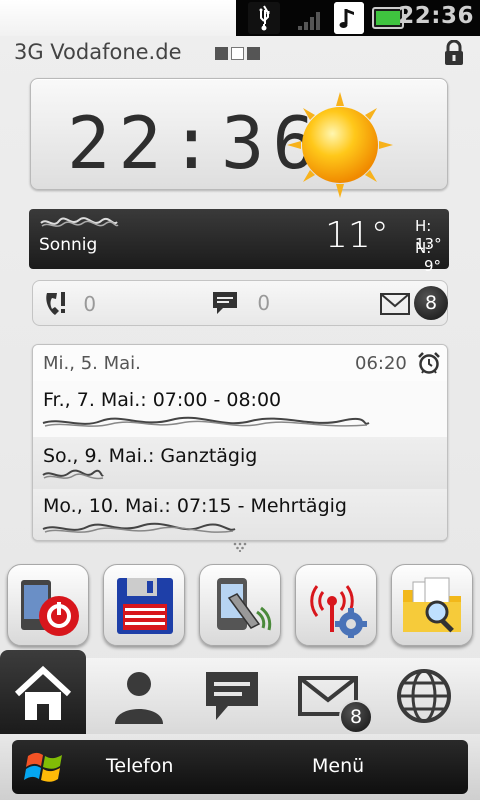 The height and width of the screenshot is (800, 480). I want to click on wireless-settings-app-icon, so click(336, 605).